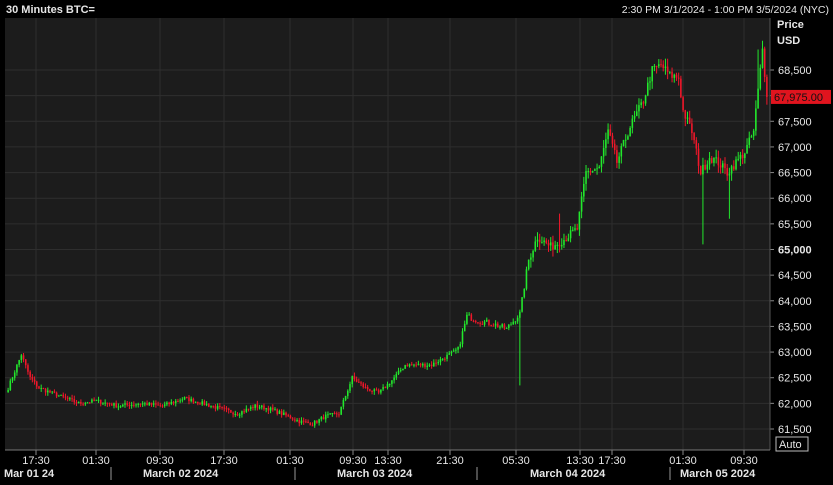 The width and height of the screenshot is (833, 485). I want to click on x-date-label: March 05 2024, so click(718, 474).